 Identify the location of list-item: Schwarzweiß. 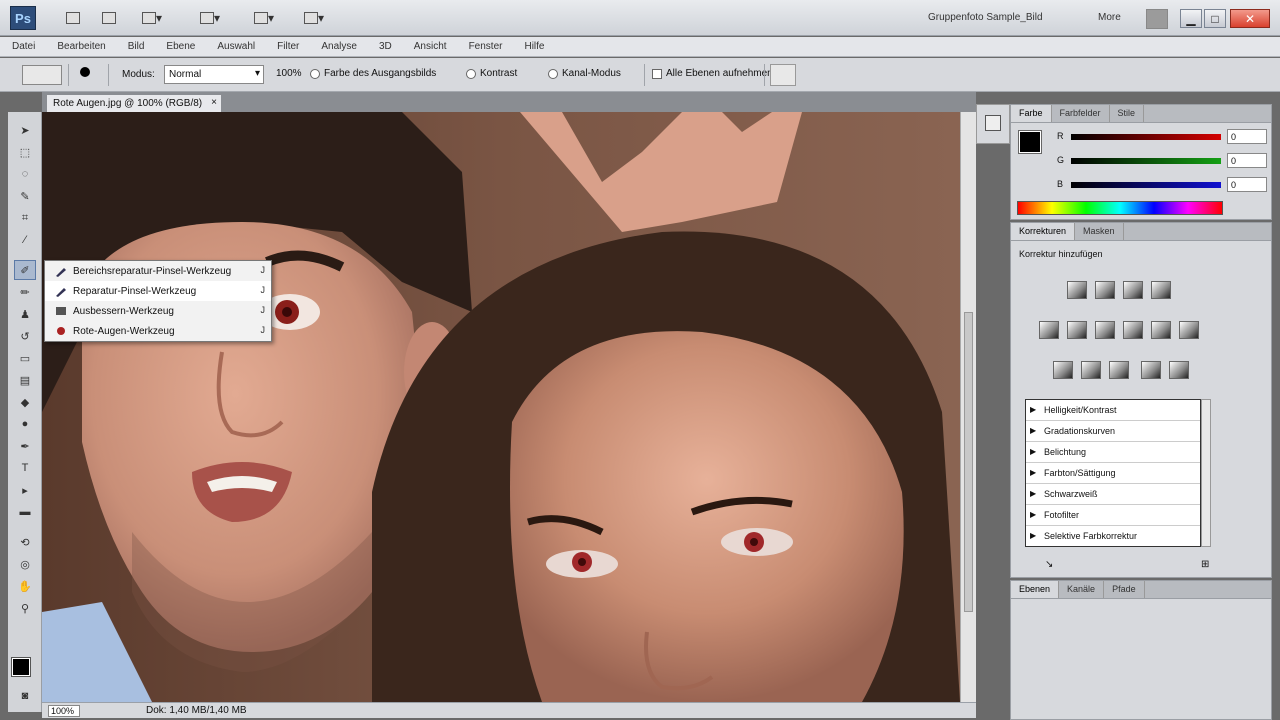
(1113, 494).